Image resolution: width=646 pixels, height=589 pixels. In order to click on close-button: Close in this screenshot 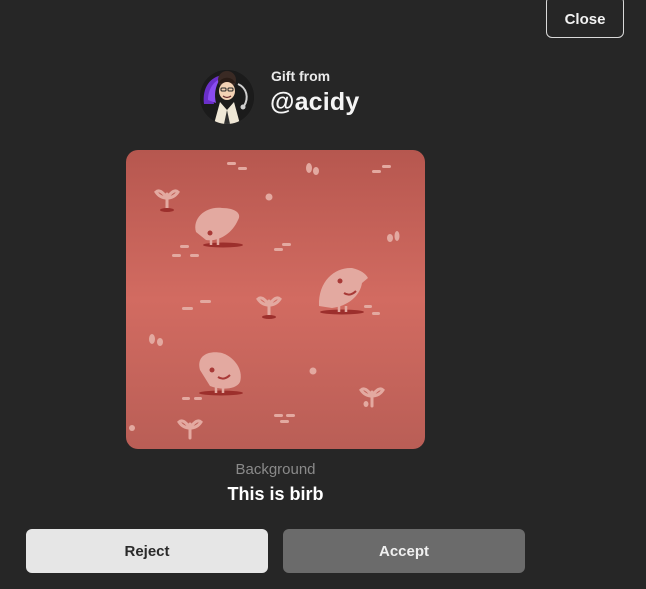, I will do `click(585, 19)`.